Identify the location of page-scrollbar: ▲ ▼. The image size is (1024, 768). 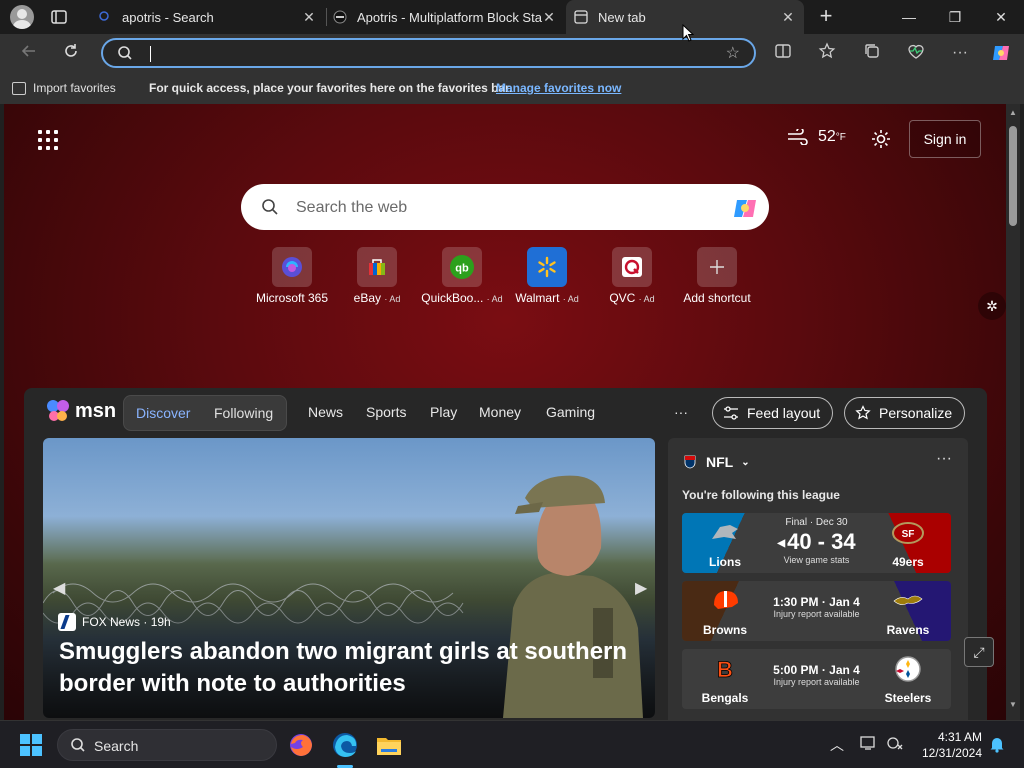
(1013, 412).